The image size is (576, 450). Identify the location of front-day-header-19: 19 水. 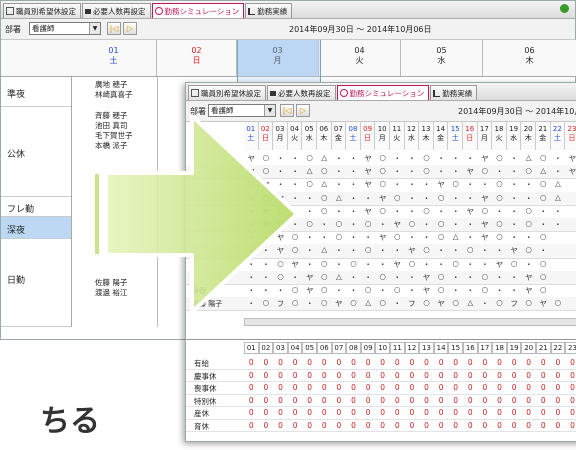
(514, 136).